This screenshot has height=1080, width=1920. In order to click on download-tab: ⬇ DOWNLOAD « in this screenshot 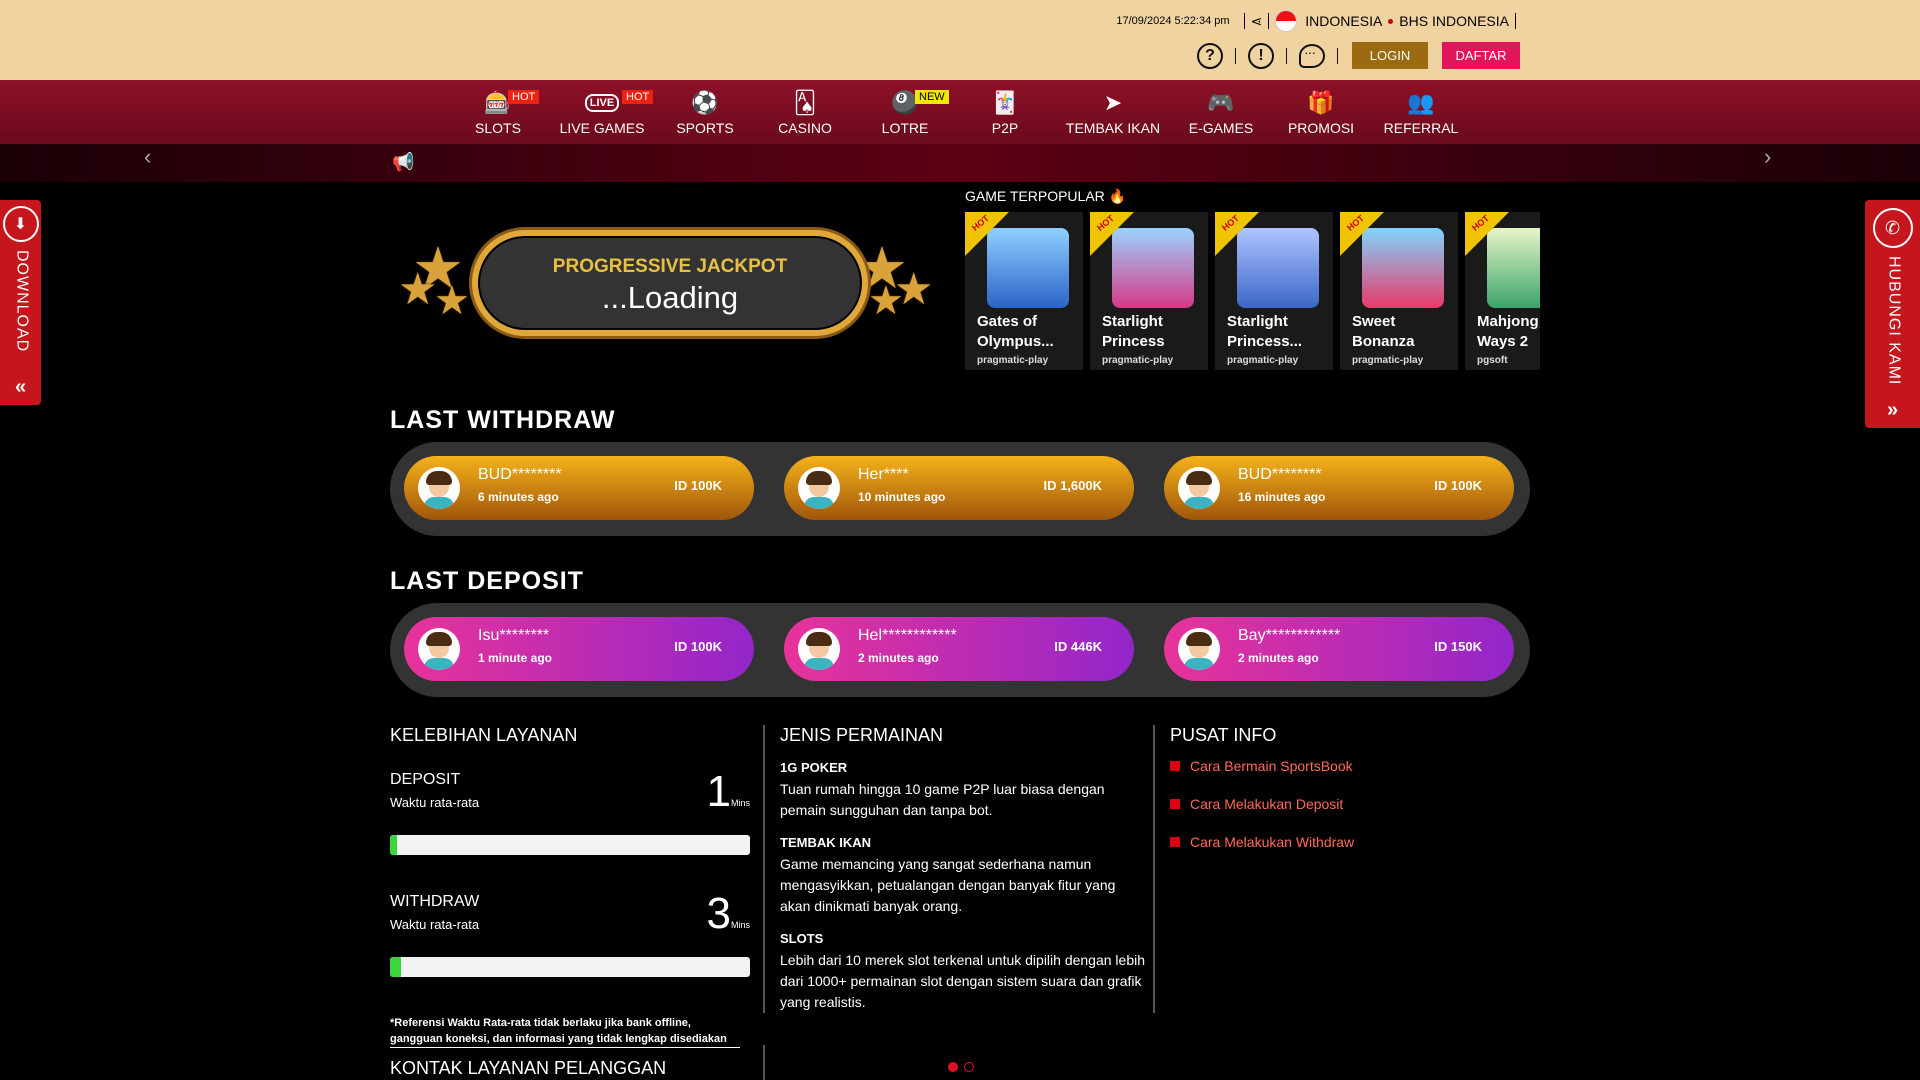, I will do `click(20, 302)`.